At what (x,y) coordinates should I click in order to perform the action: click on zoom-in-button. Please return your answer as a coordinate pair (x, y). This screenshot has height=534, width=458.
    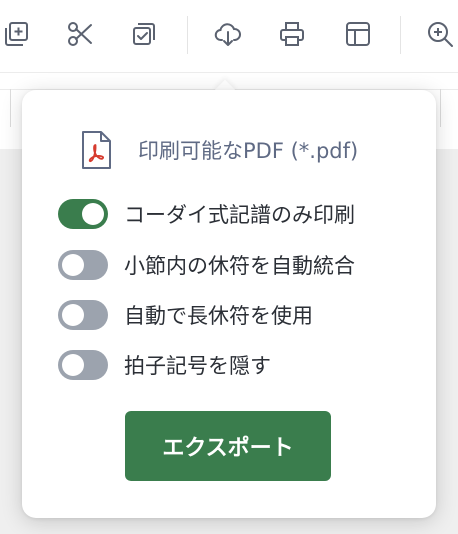
    Looking at the image, I should click on (439, 34).